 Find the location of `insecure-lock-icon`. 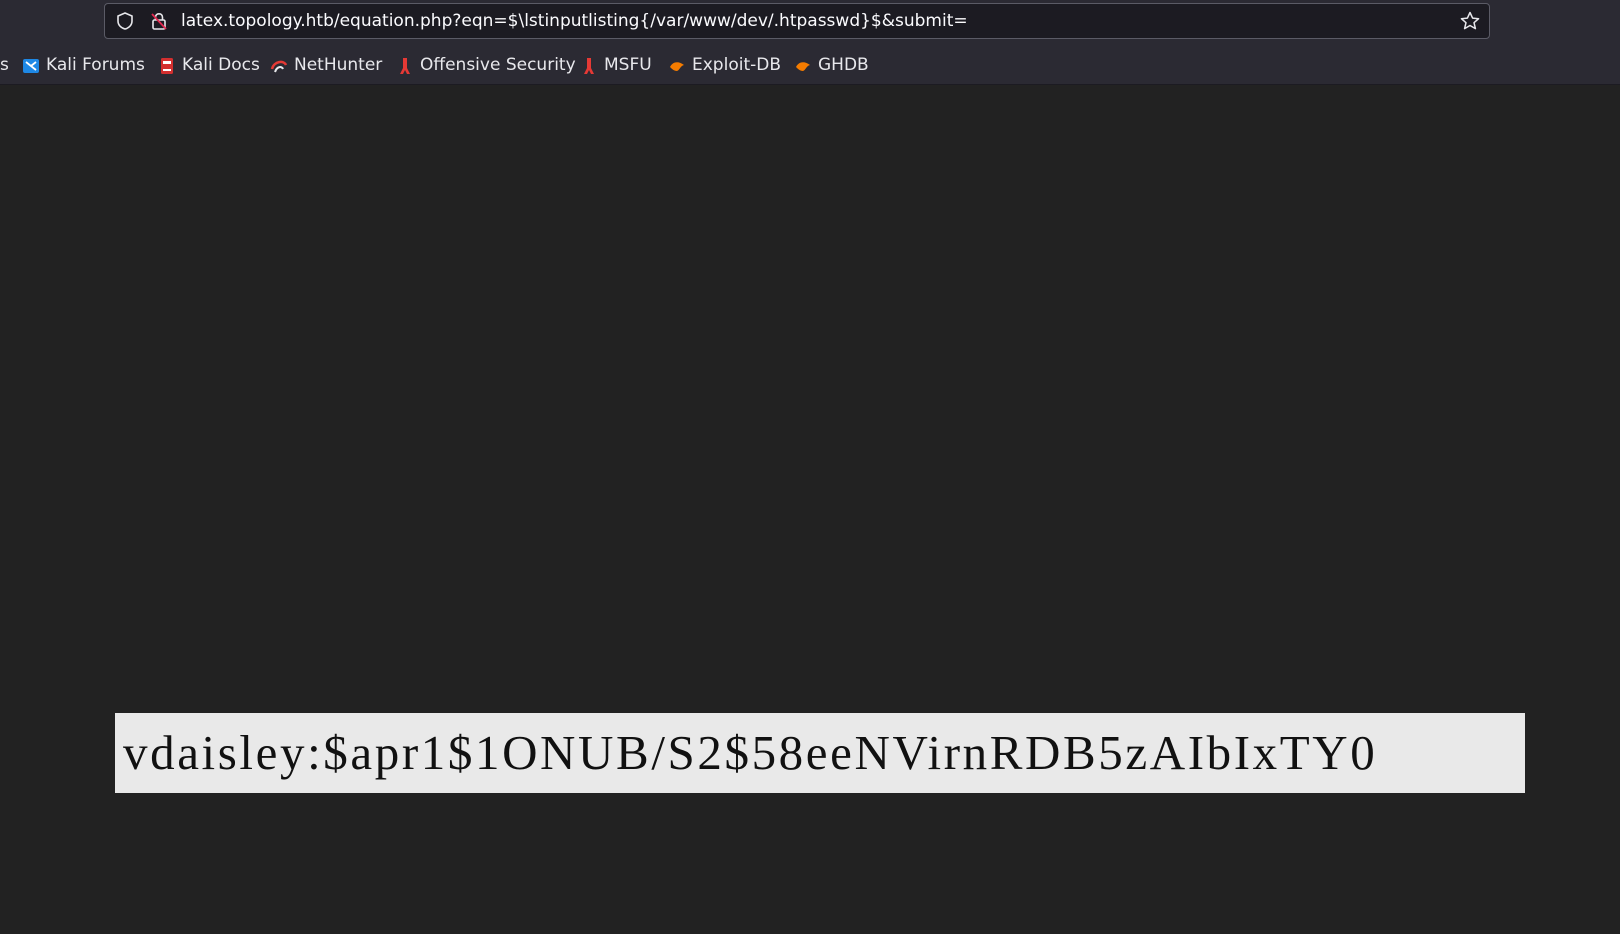

insecure-lock-icon is located at coordinates (159, 21).